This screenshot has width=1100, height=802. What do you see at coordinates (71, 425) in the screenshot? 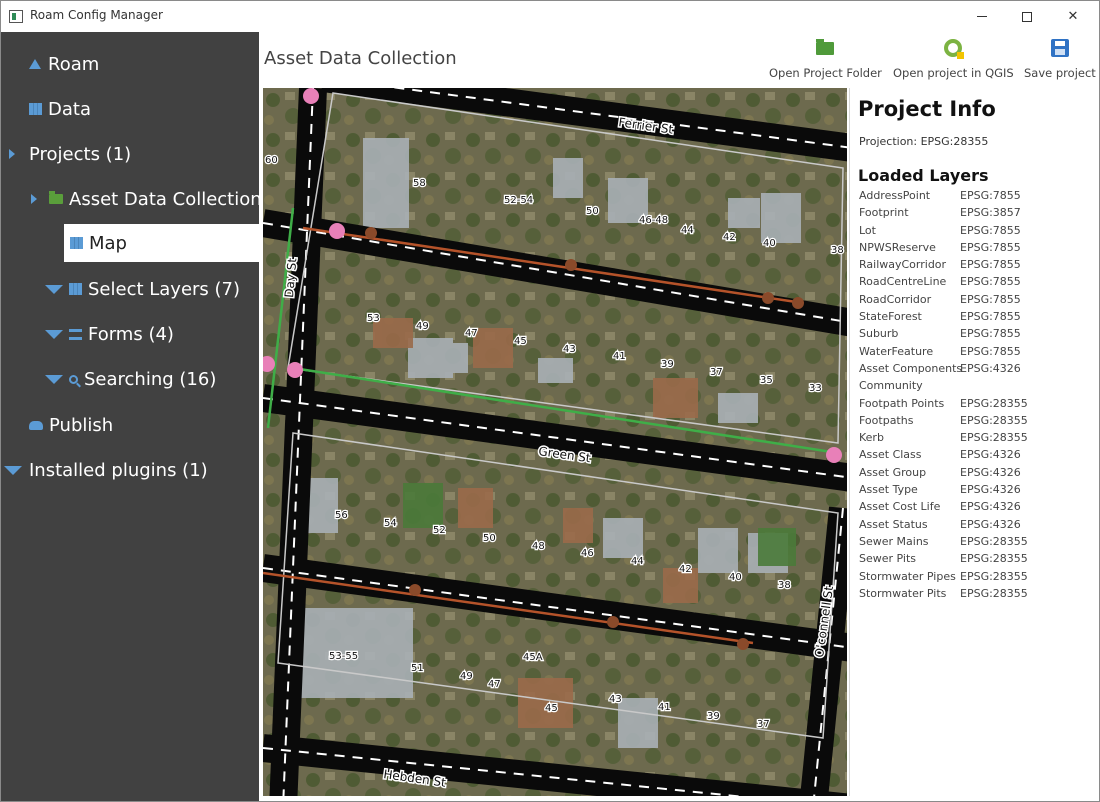
I see `sidebar-item-publish: Publish` at bounding box center [71, 425].